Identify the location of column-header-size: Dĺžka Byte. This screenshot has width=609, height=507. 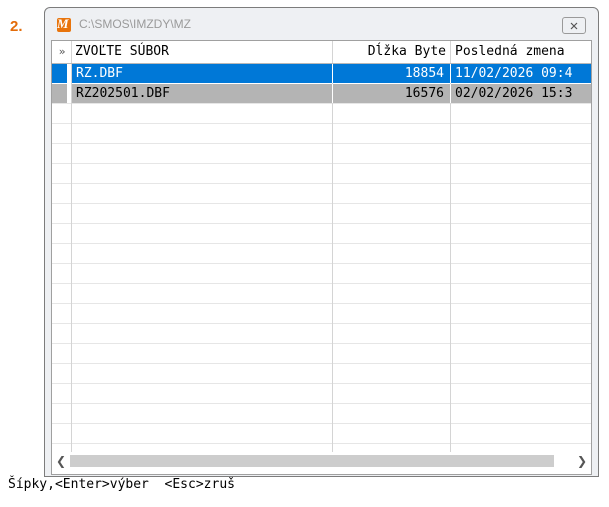
(391, 52).